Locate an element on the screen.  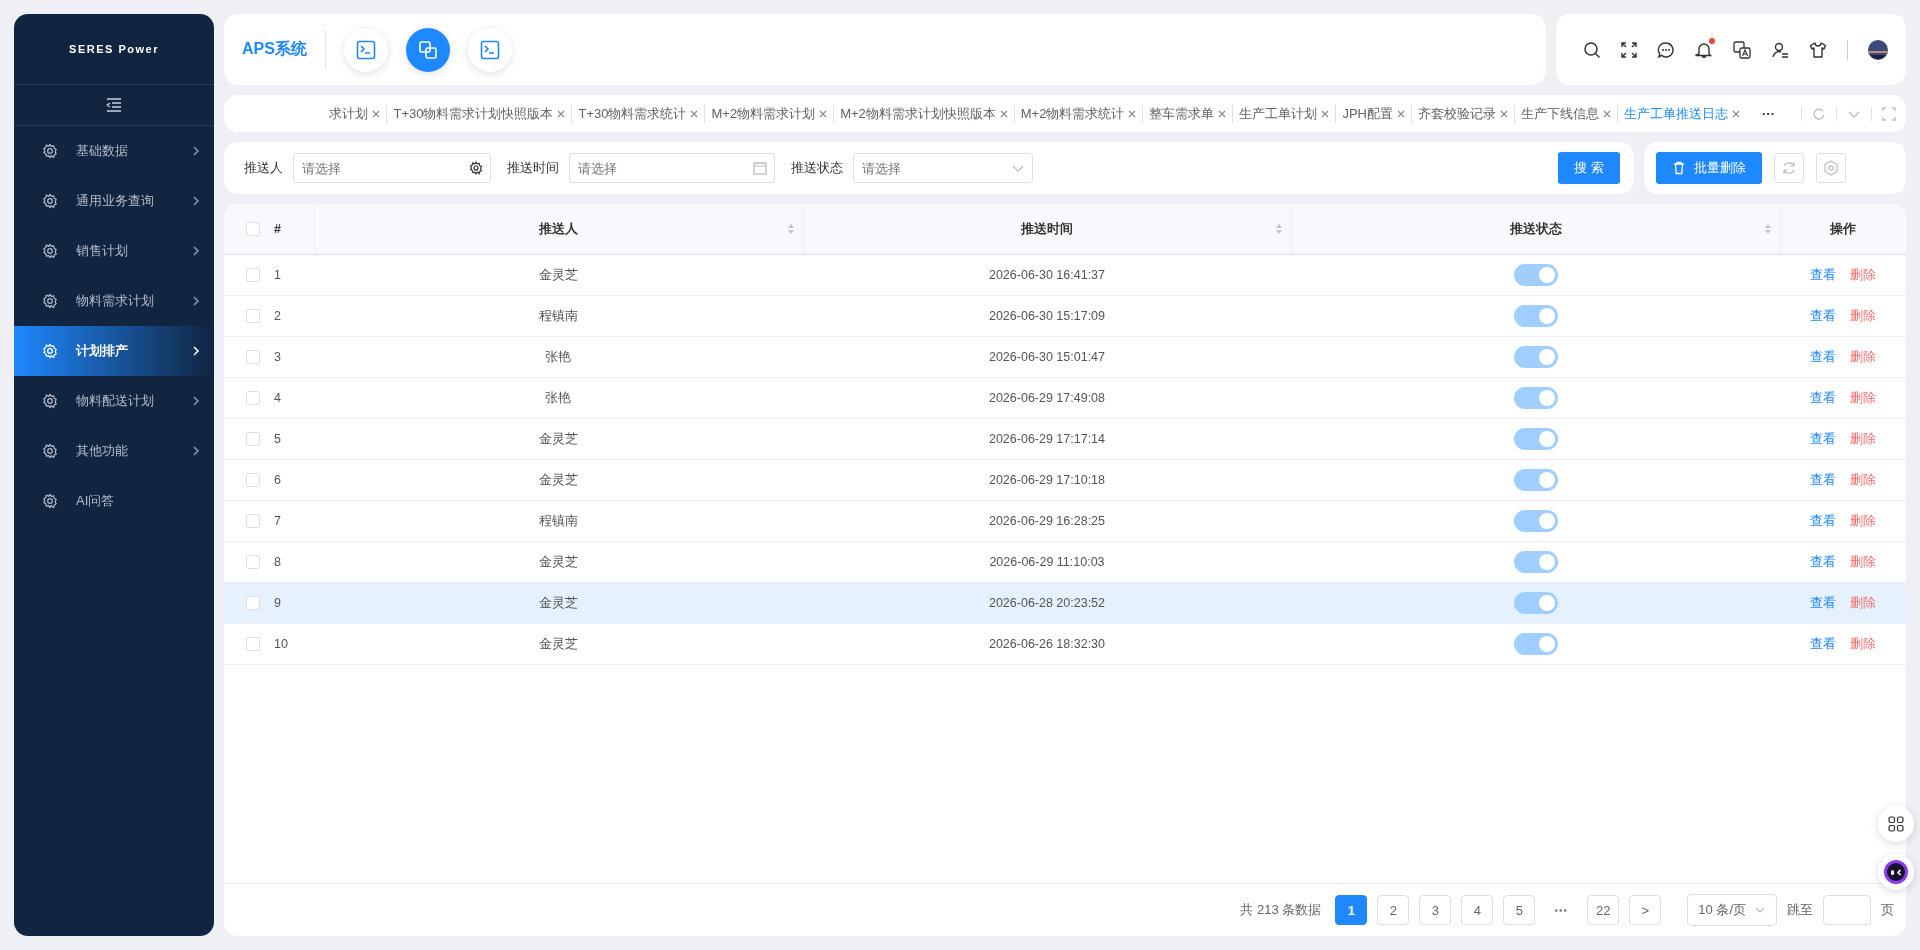
sidebar-item: 销售计划 is located at coordinates (114, 251).